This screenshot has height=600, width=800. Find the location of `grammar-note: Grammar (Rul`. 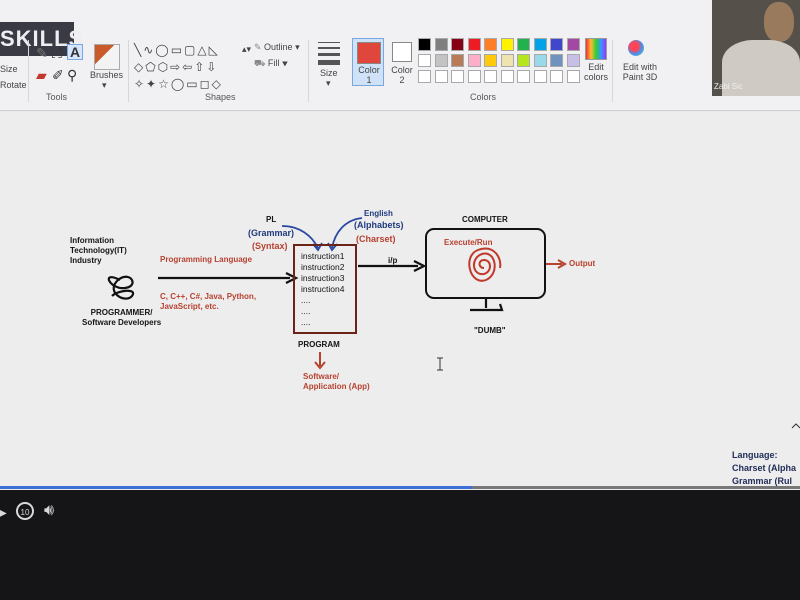

grammar-note: Grammar (Rul is located at coordinates (762, 481).